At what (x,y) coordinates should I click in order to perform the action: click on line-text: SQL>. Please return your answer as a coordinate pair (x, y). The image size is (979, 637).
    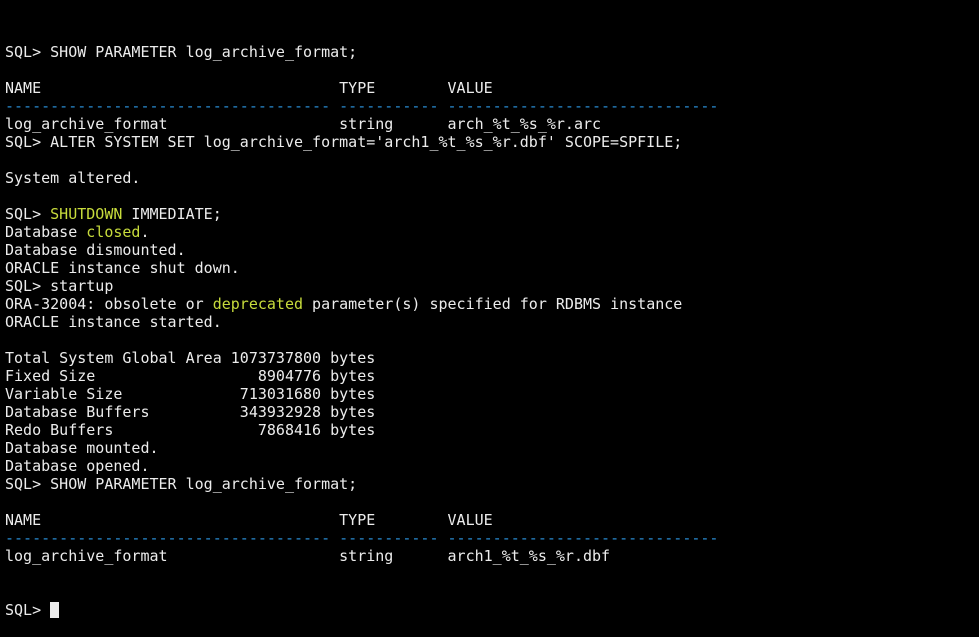
    Looking at the image, I should click on (28, 214).